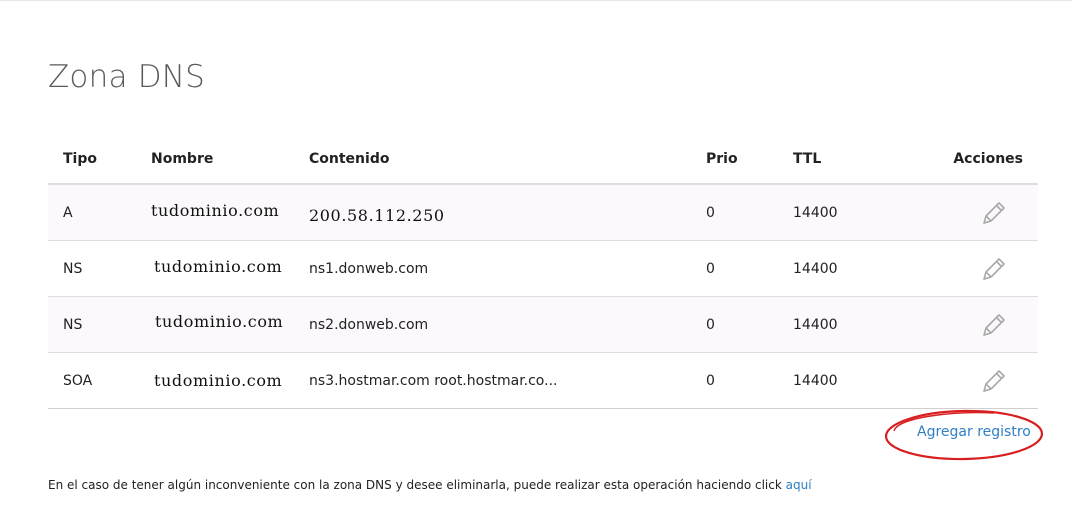 This screenshot has height=518, width=1072. I want to click on delete-zone-link: aquí, so click(799, 485).